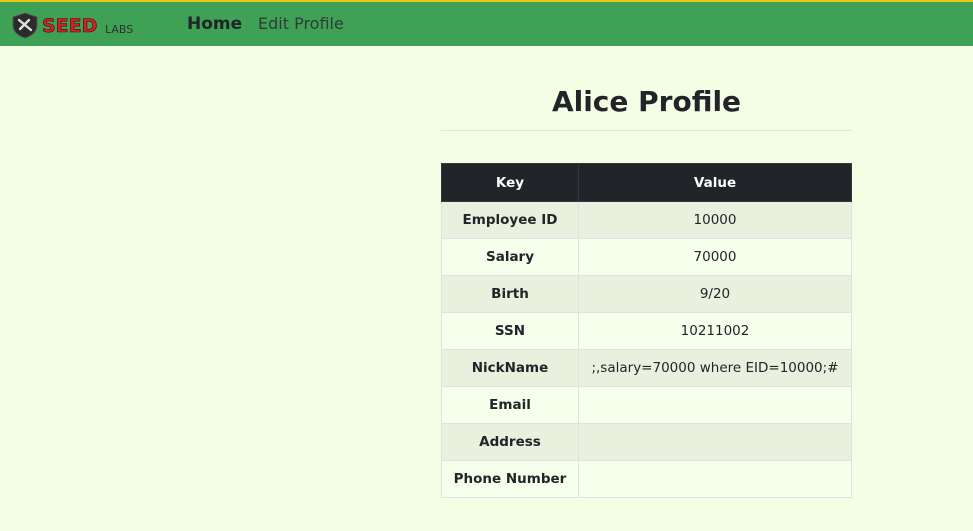  I want to click on row-key: NickName, so click(510, 368).